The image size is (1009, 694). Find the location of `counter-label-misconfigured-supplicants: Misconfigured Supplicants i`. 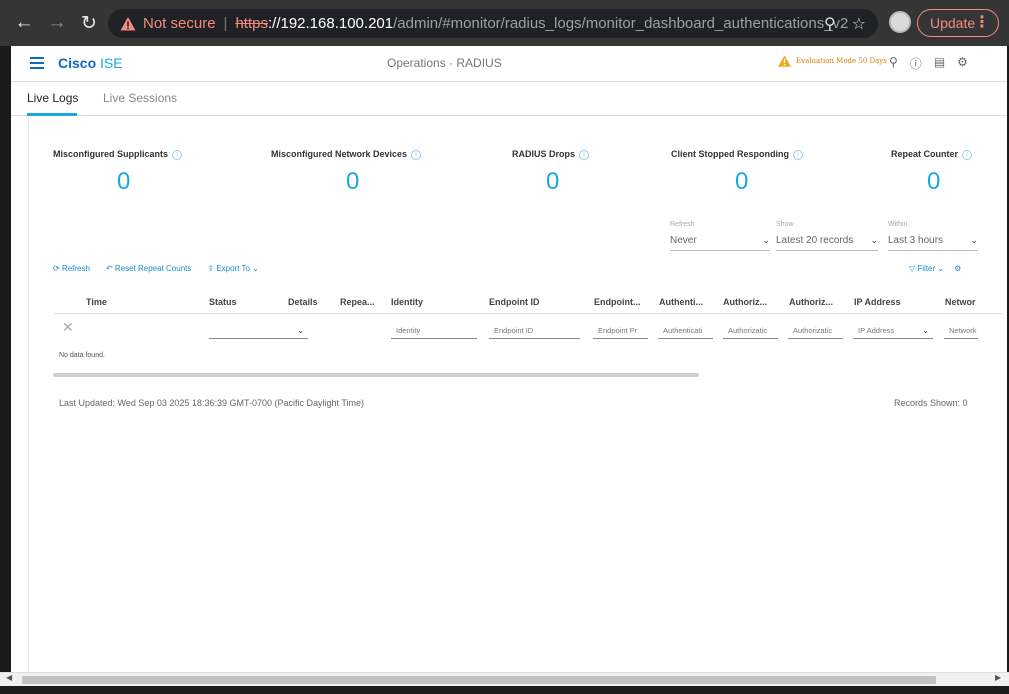

counter-label-misconfigured-supplicants: Misconfigured Supplicants i is located at coordinates (118, 154).